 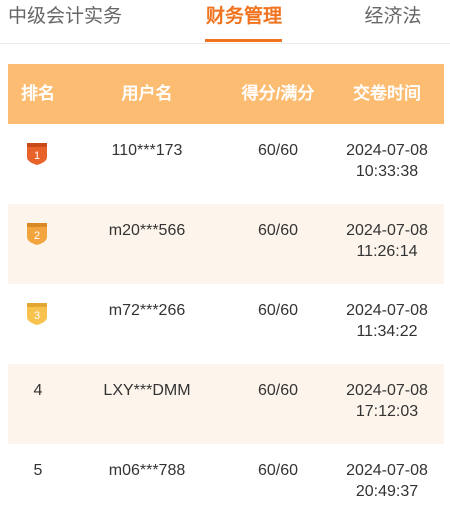 What do you see at coordinates (226, 404) in the screenshot?
I see `table-row: 4 LXY***DMM 60/60 2024-07-08 17:12:03` at bounding box center [226, 404].